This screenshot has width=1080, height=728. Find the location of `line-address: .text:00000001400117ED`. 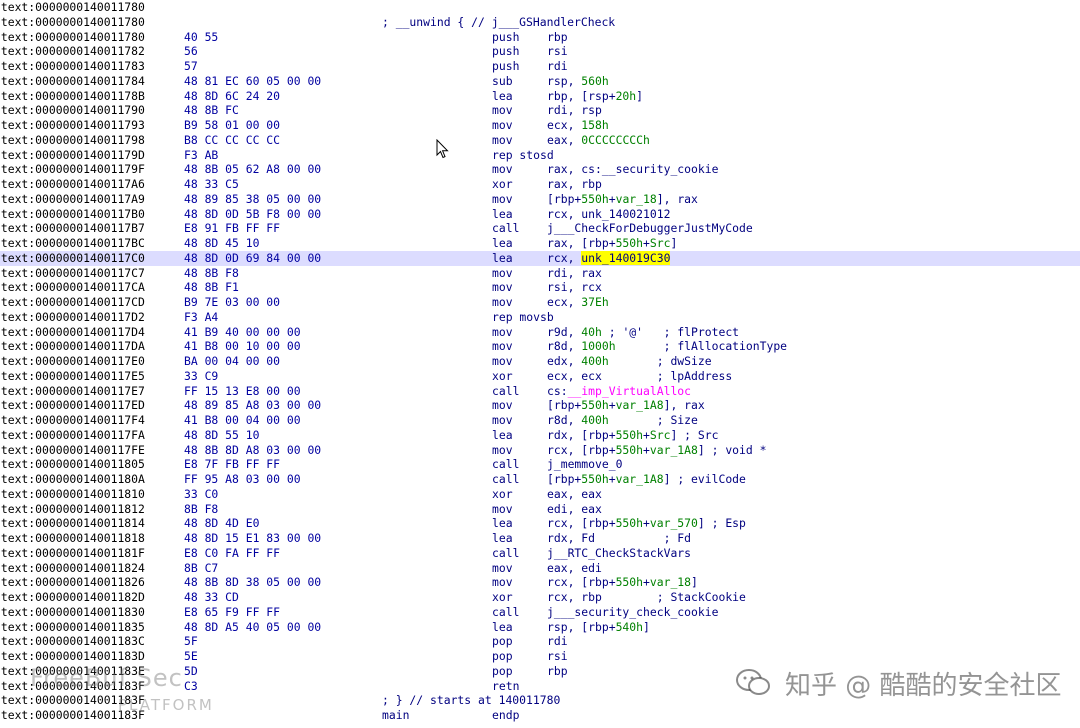

line-address: .text:00000001400117ED is located at coordinates (72, 405).